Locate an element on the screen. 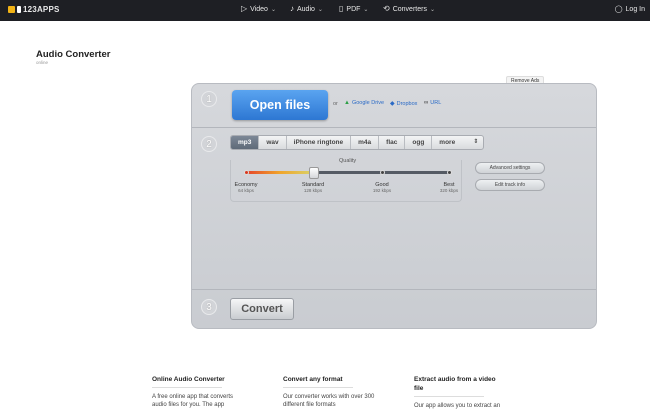 This screenshot has height=414, width=650. quality-tick-economy is located at coordinates (246, 172).